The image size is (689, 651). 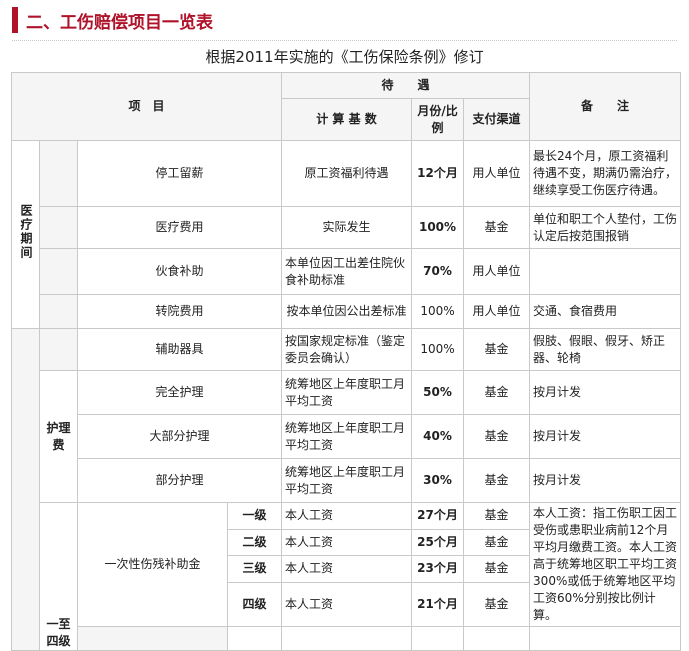 What do you see at coordinates (179, 480) in the screenshot?
I see `row-item: 部分护理` at bounding box center [179, 480].